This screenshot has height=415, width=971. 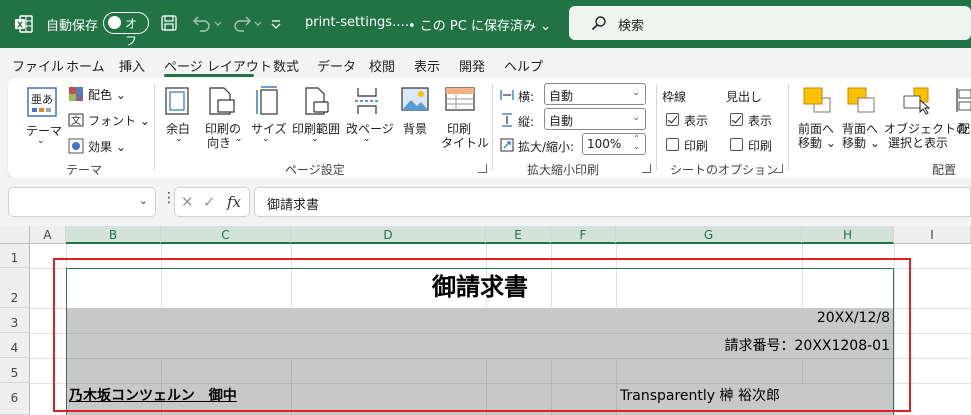 I want to click on send-backward-label-2: 移動 ⌄, so click(x=861, y=142).